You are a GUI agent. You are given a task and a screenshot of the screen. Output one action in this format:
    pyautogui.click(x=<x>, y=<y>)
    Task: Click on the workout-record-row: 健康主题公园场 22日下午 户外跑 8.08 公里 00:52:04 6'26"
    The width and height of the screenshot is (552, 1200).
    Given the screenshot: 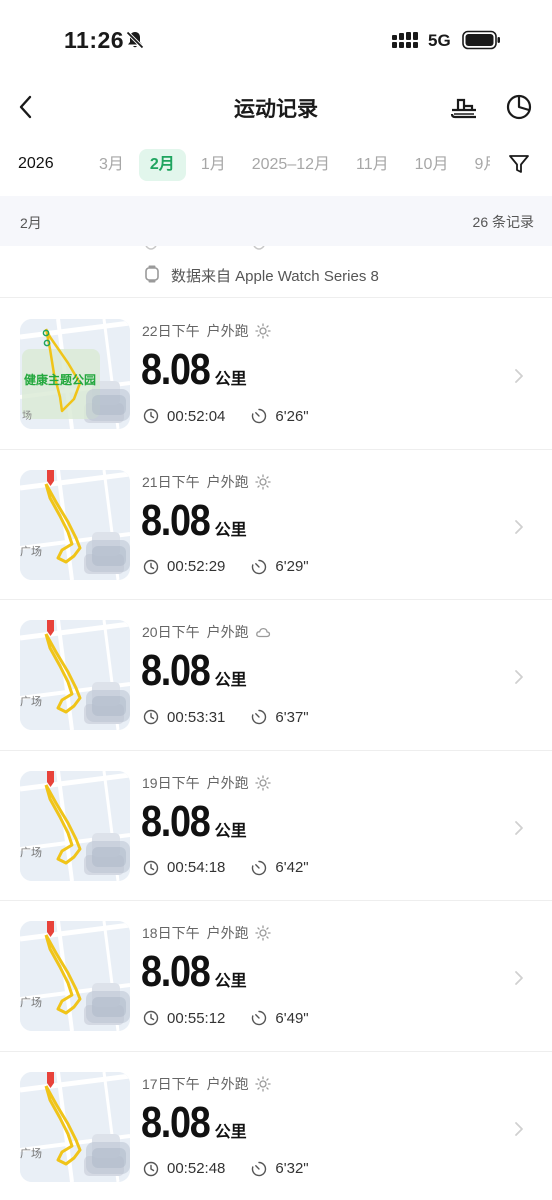 What is the action you would take?
    pyautogui.click(x=276, y=374)
    